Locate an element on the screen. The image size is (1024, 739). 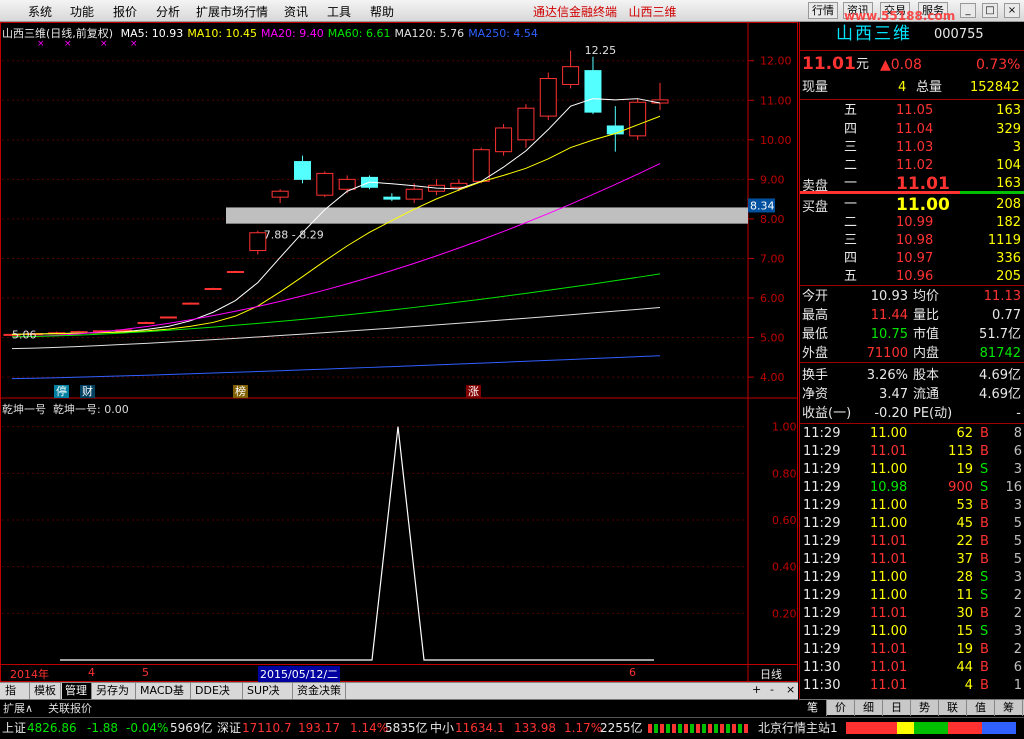
tick-row: 11:30 11.01 4 B 1 is located at coordinates (912, 686).